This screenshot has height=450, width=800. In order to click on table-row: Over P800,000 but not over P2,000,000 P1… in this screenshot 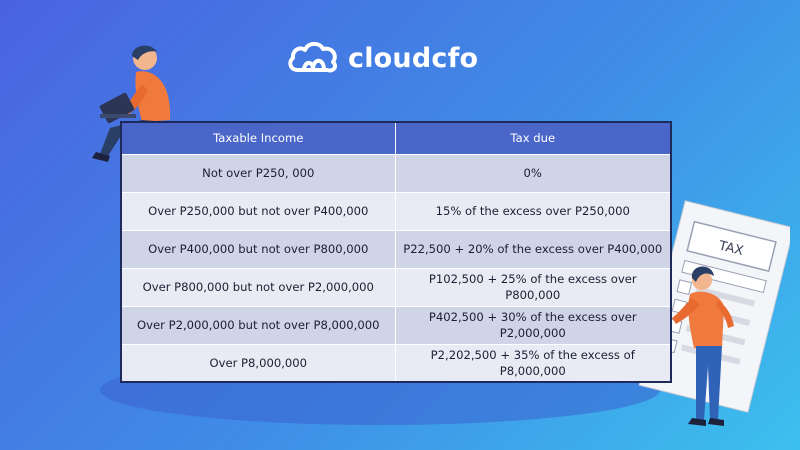, I will do `click(396, 287)`.